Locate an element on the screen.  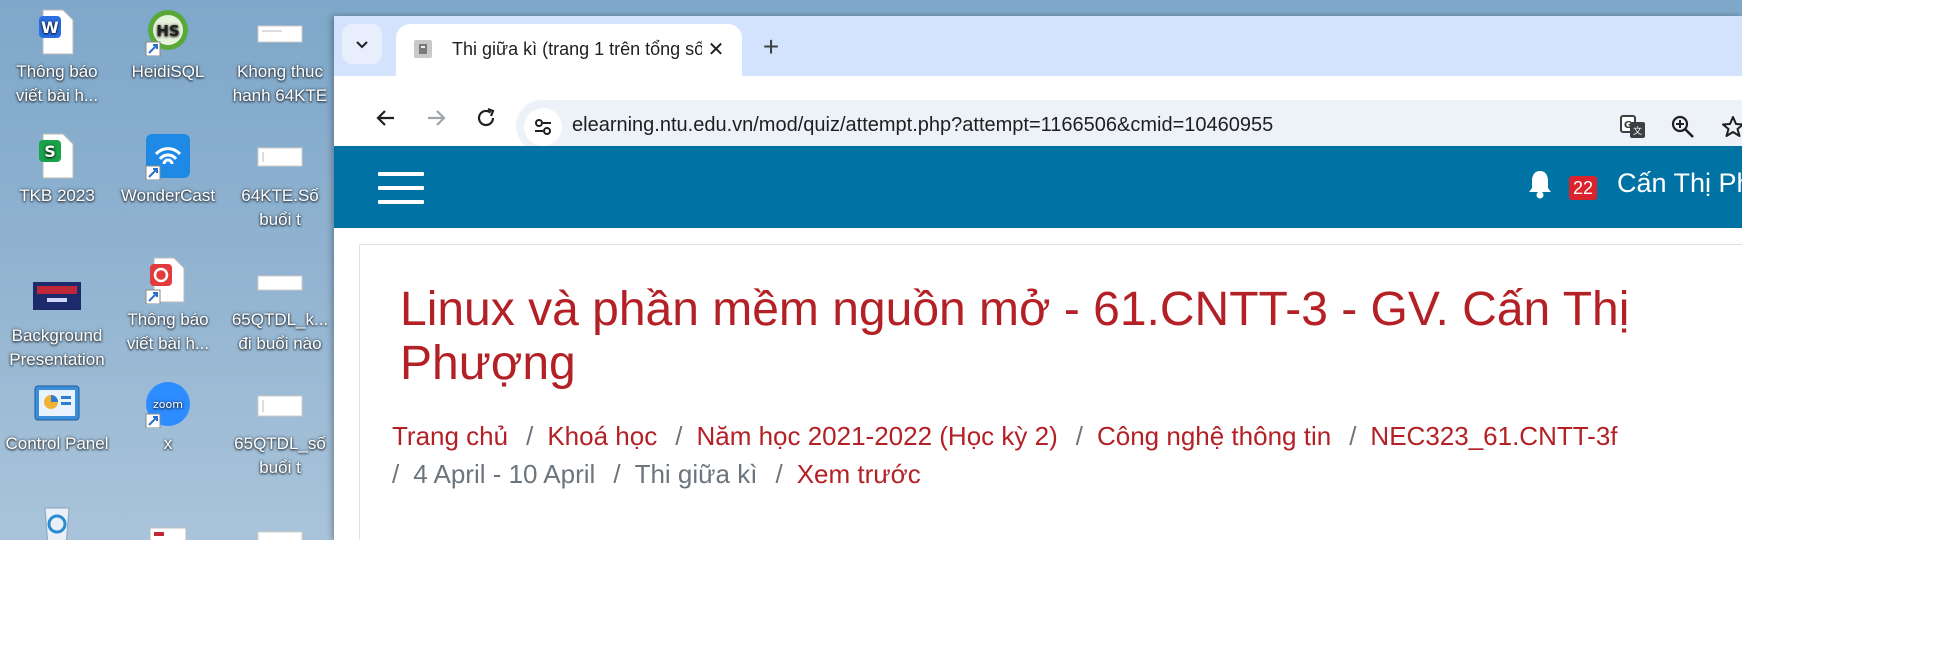
breadcrumb-item: NEC323_61.CNTT-3f is located at coordinates (1493, 436).